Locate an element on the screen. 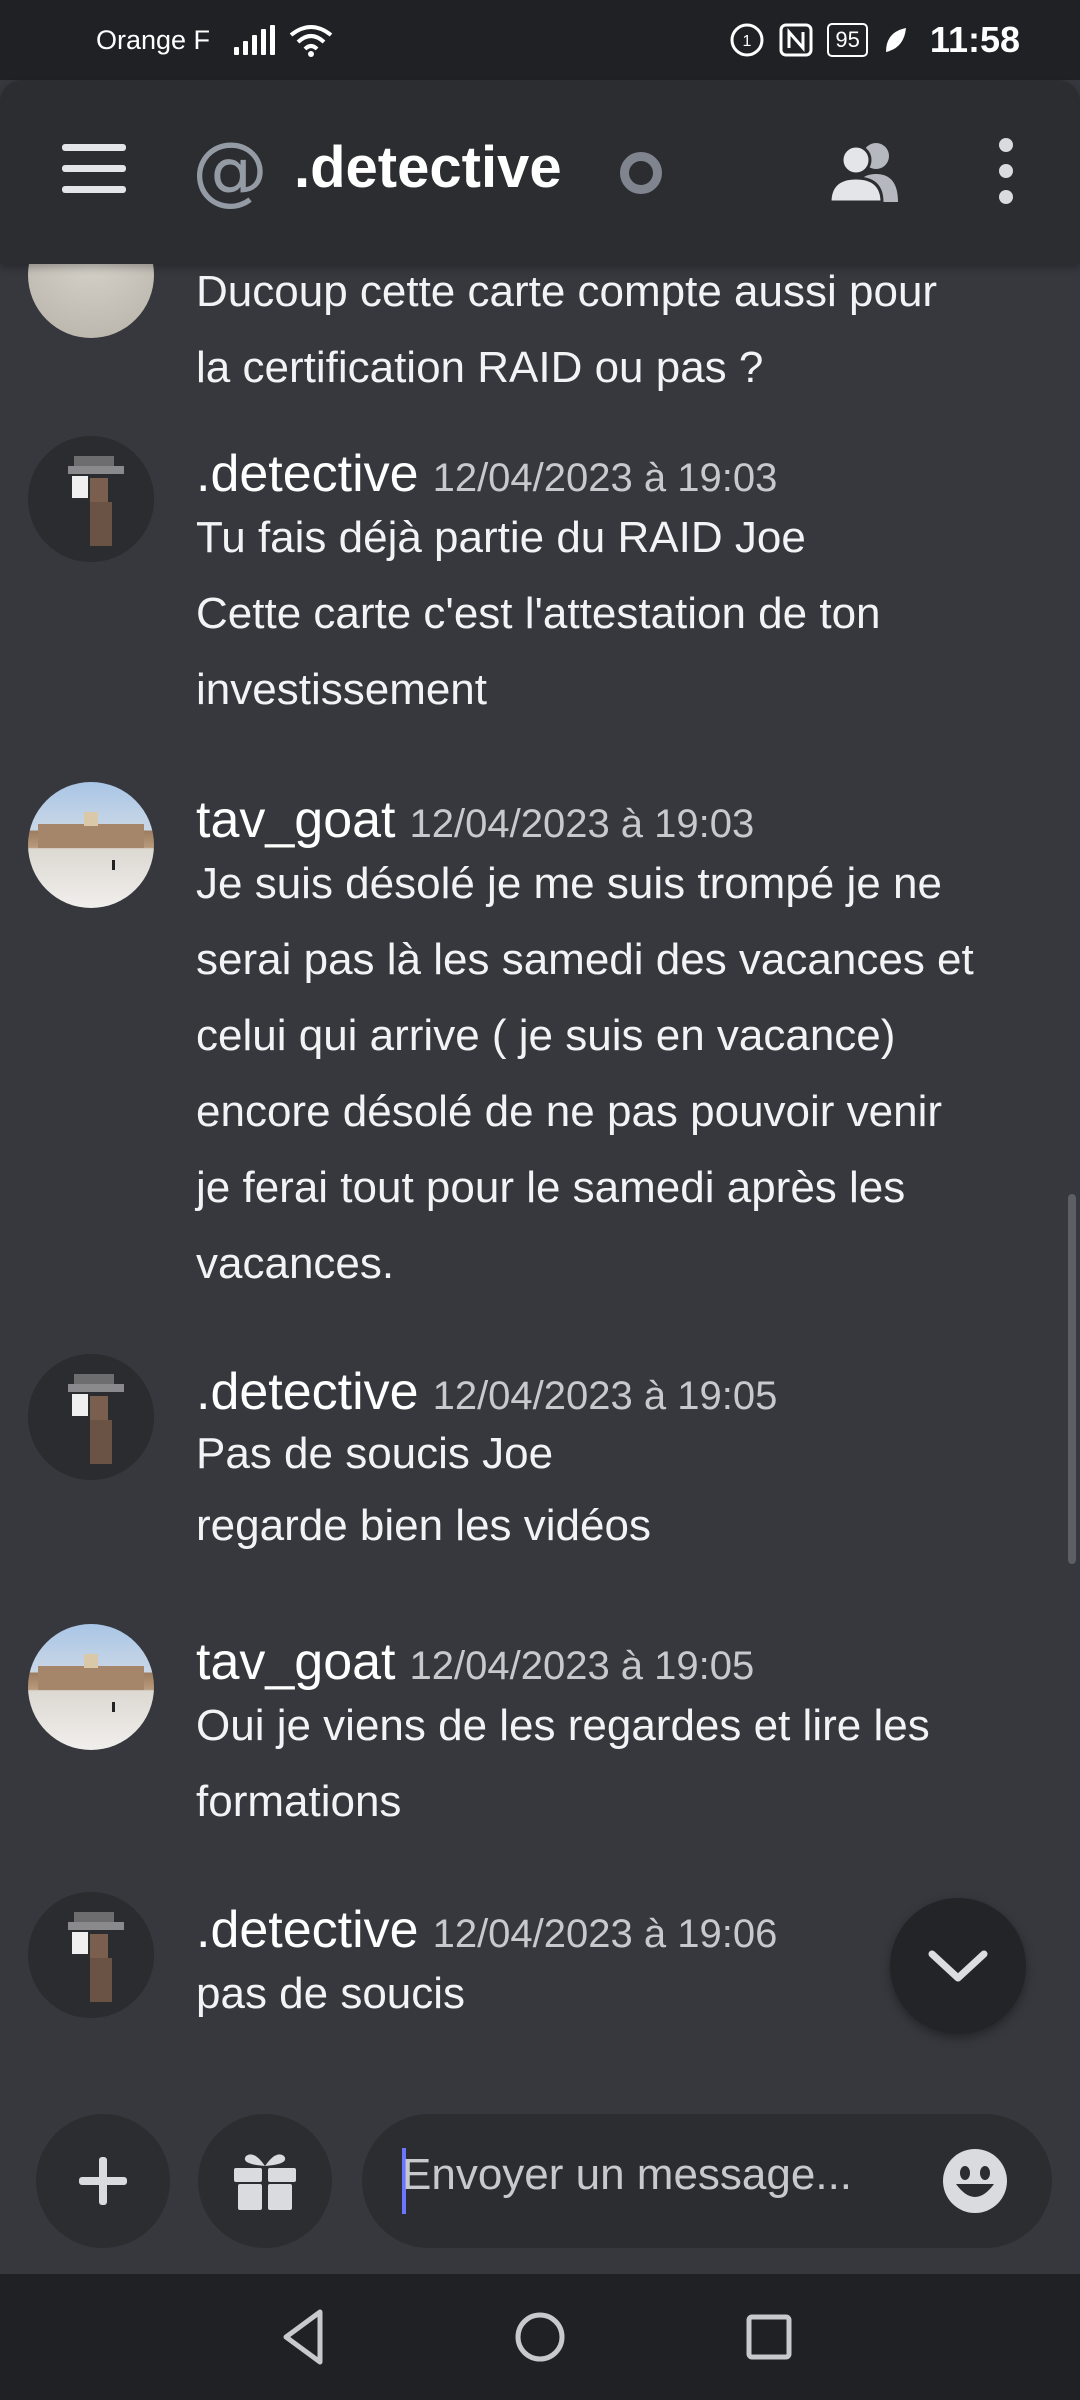 The image size is (1080, 2400). nfc-icon is located at coordinates (796, 40).